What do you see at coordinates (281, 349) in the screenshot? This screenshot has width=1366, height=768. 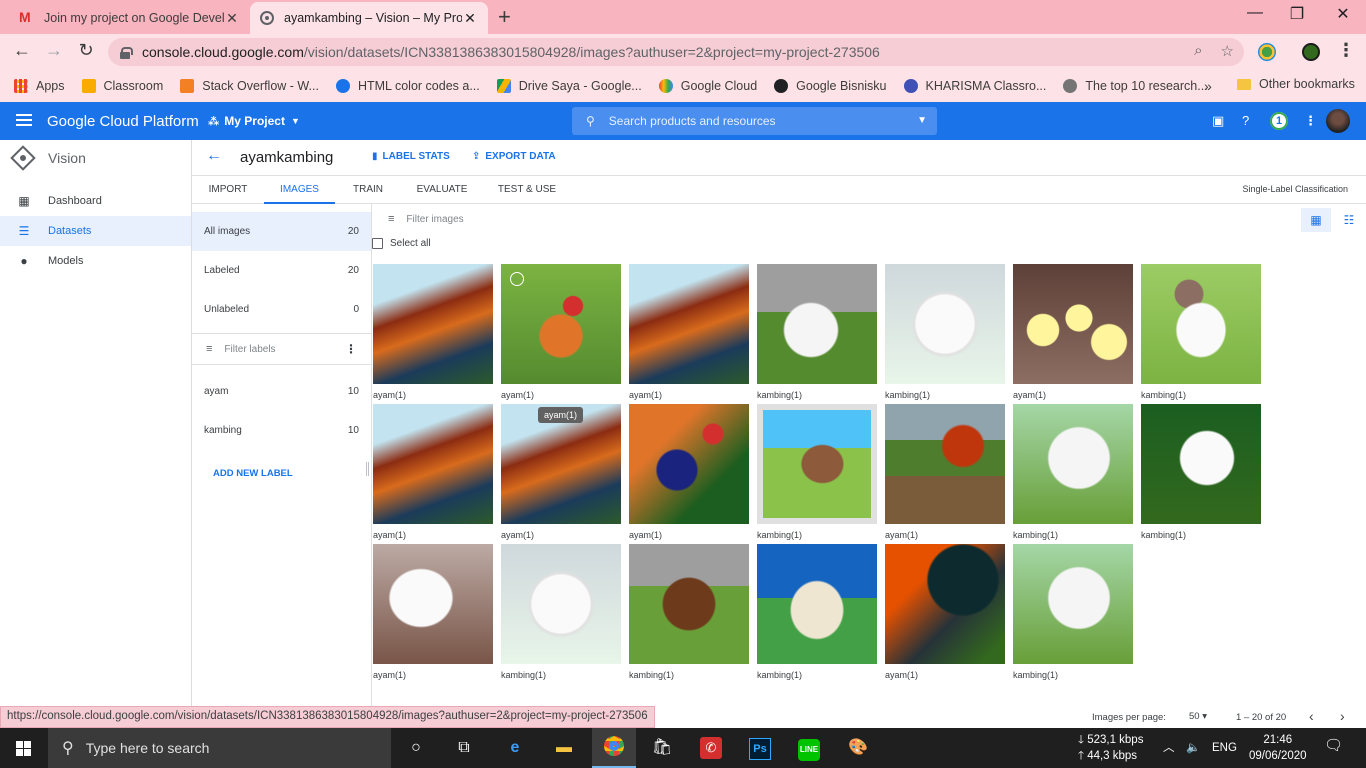 I see `filter-labels-input: ≡ Filter labels ⋮` at bounding box center [281, 349].